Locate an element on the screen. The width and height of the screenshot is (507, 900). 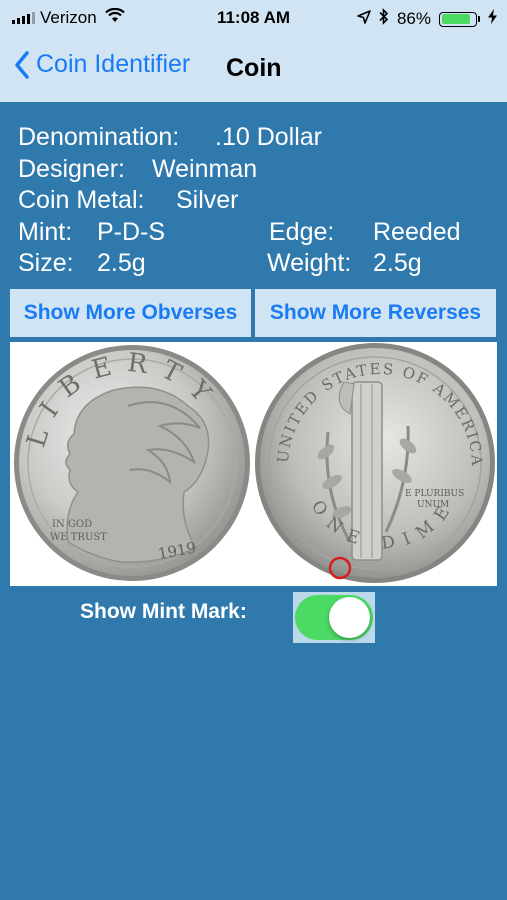
metal-label: Coin Metal: is located at coordinates (81, 200).